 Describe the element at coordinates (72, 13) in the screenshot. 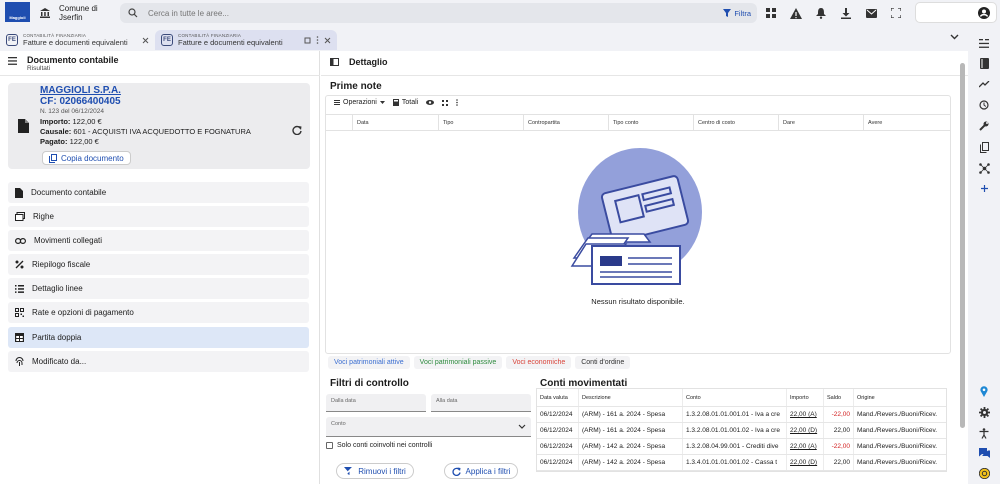

I see `comune-selector: Comune di Jserfin` at that location.